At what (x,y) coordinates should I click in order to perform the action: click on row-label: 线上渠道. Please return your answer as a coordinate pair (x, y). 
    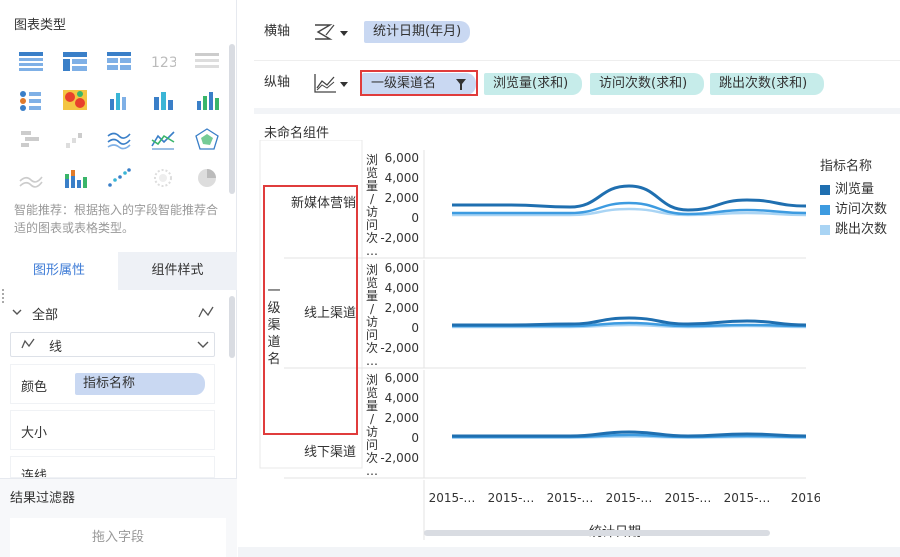
    Looking at the image, I should click on (330, 313).